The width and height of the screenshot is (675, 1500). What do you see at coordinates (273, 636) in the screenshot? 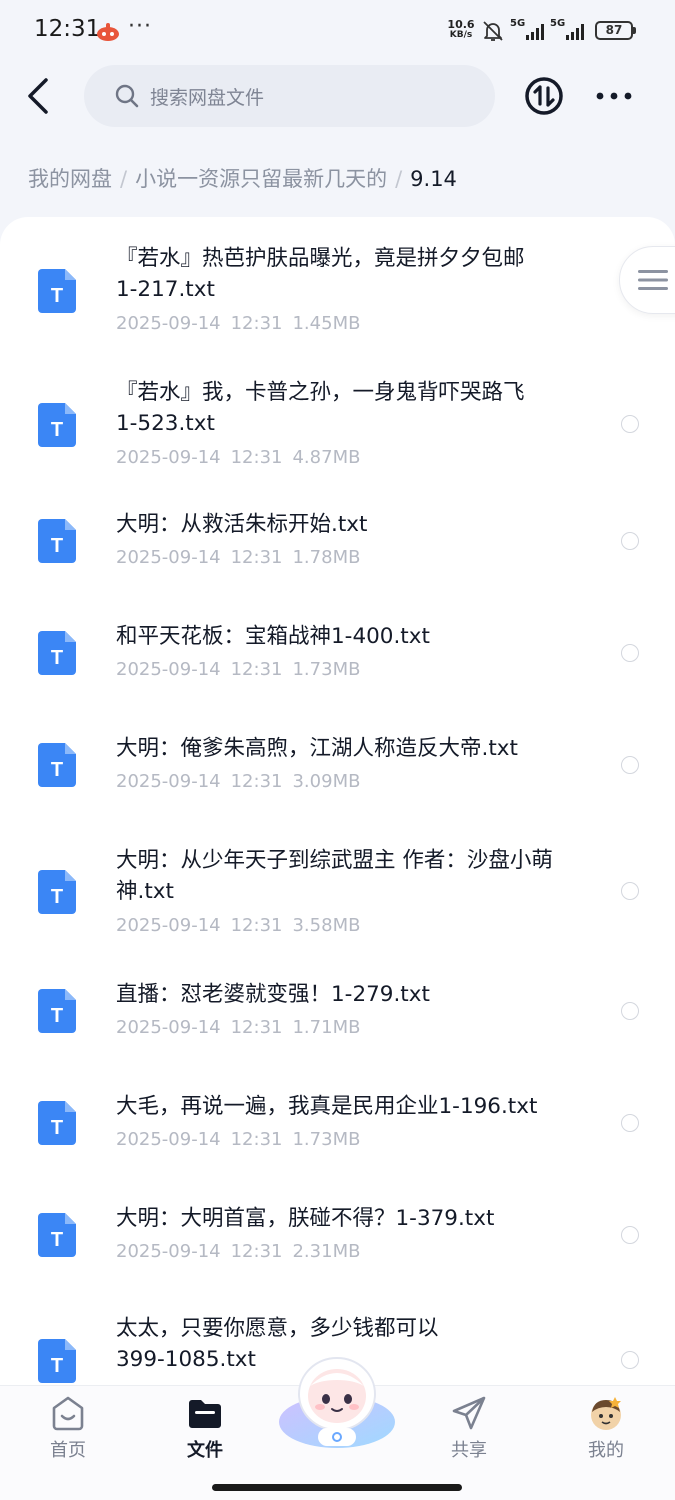
I see `file-name-line: 和平天花板：宝箱战神1-400.txt` at bounding box center [273, 636].